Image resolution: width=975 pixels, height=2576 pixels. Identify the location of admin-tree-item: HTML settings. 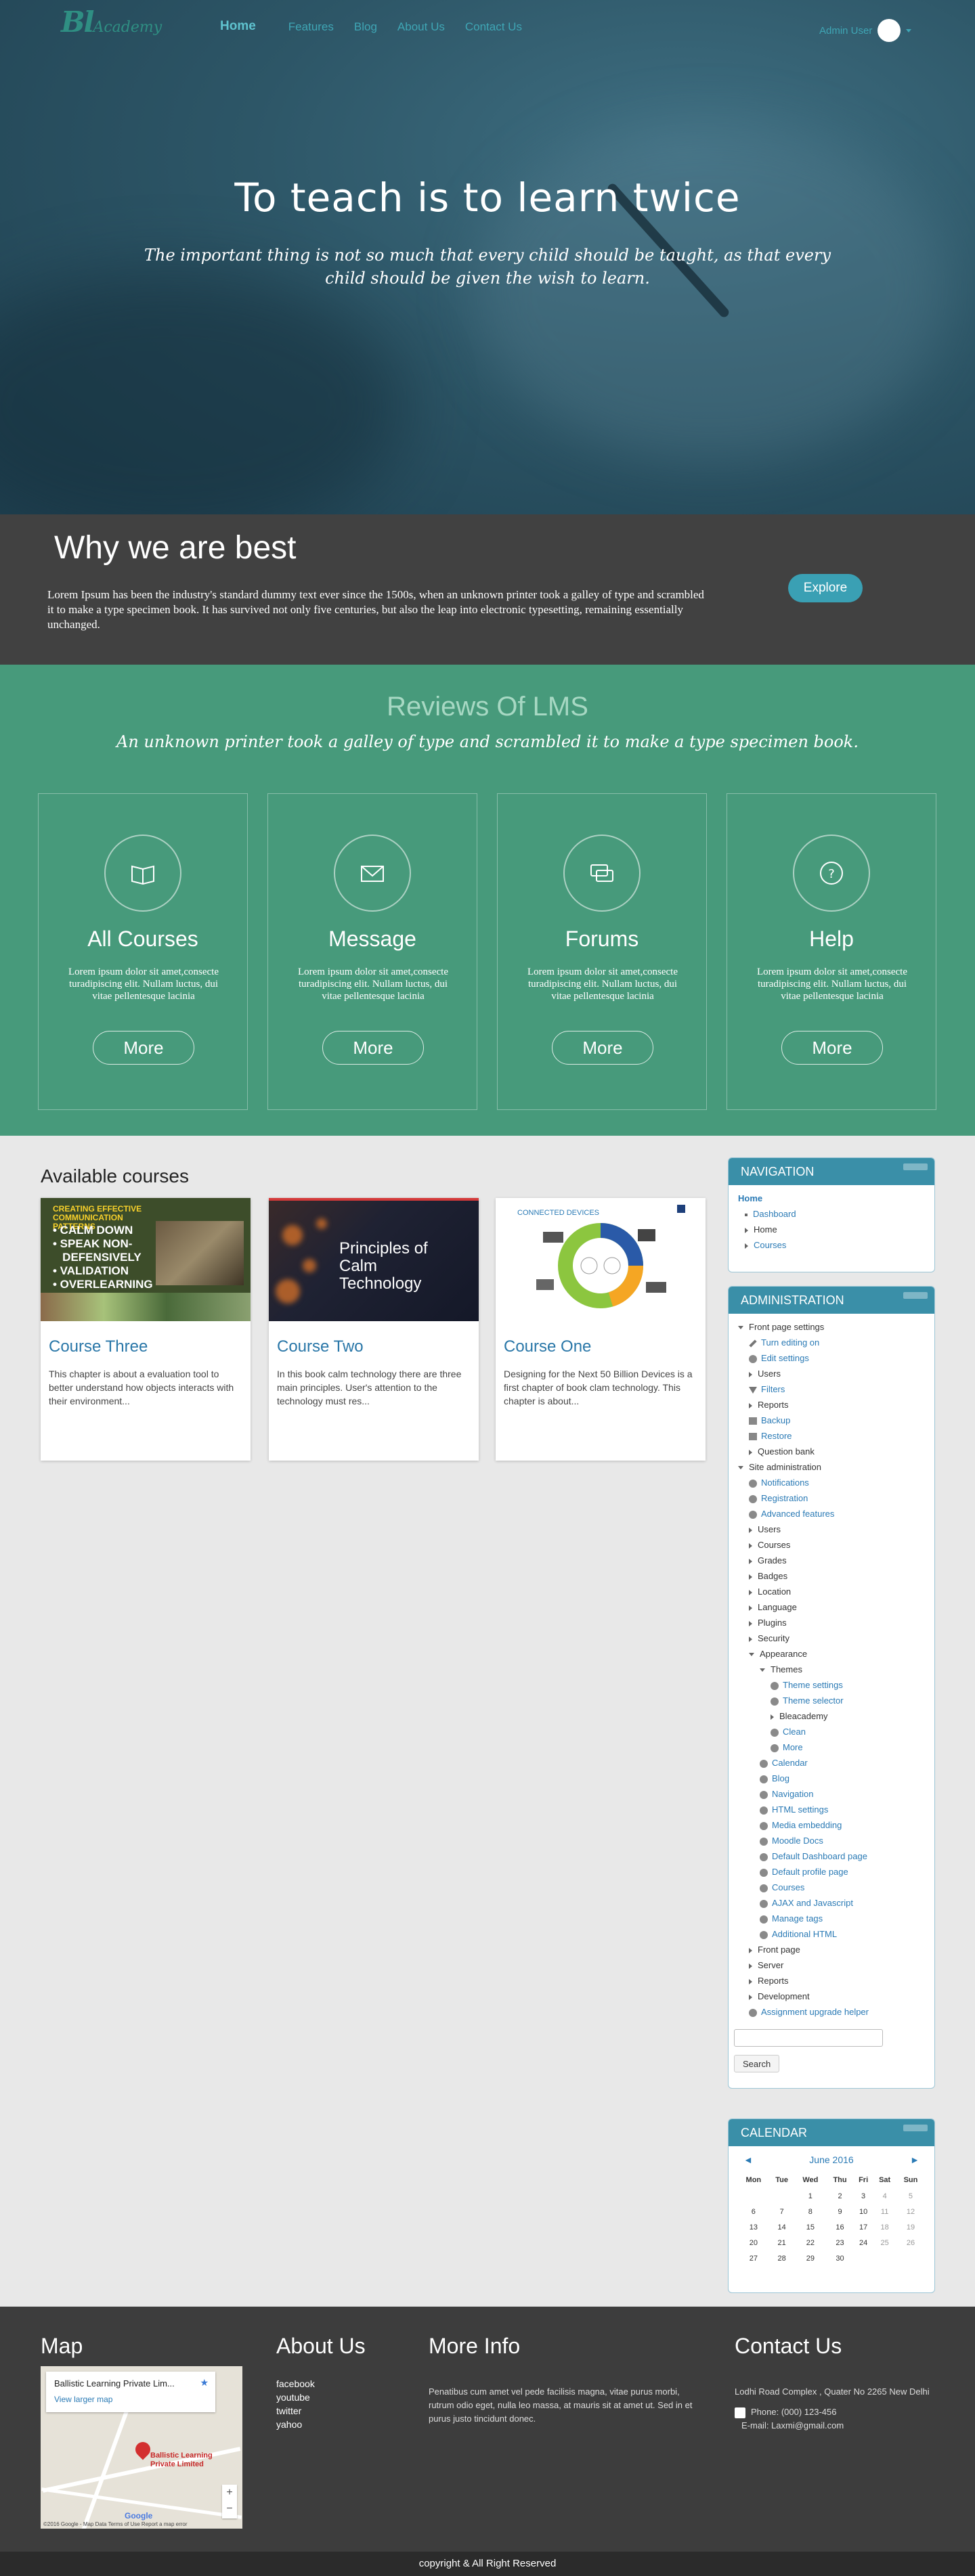
(831, 1809).